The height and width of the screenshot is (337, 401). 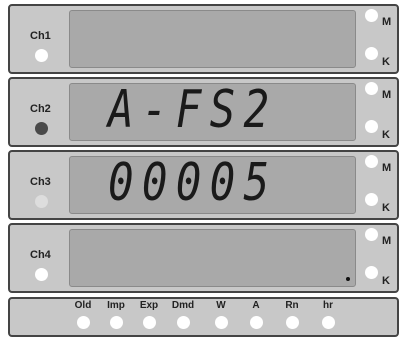 What do you see at coordinates (183, 314) in the screenshot?
I see `indicator-dmd: Dmd` at bounding box center [183, 314].